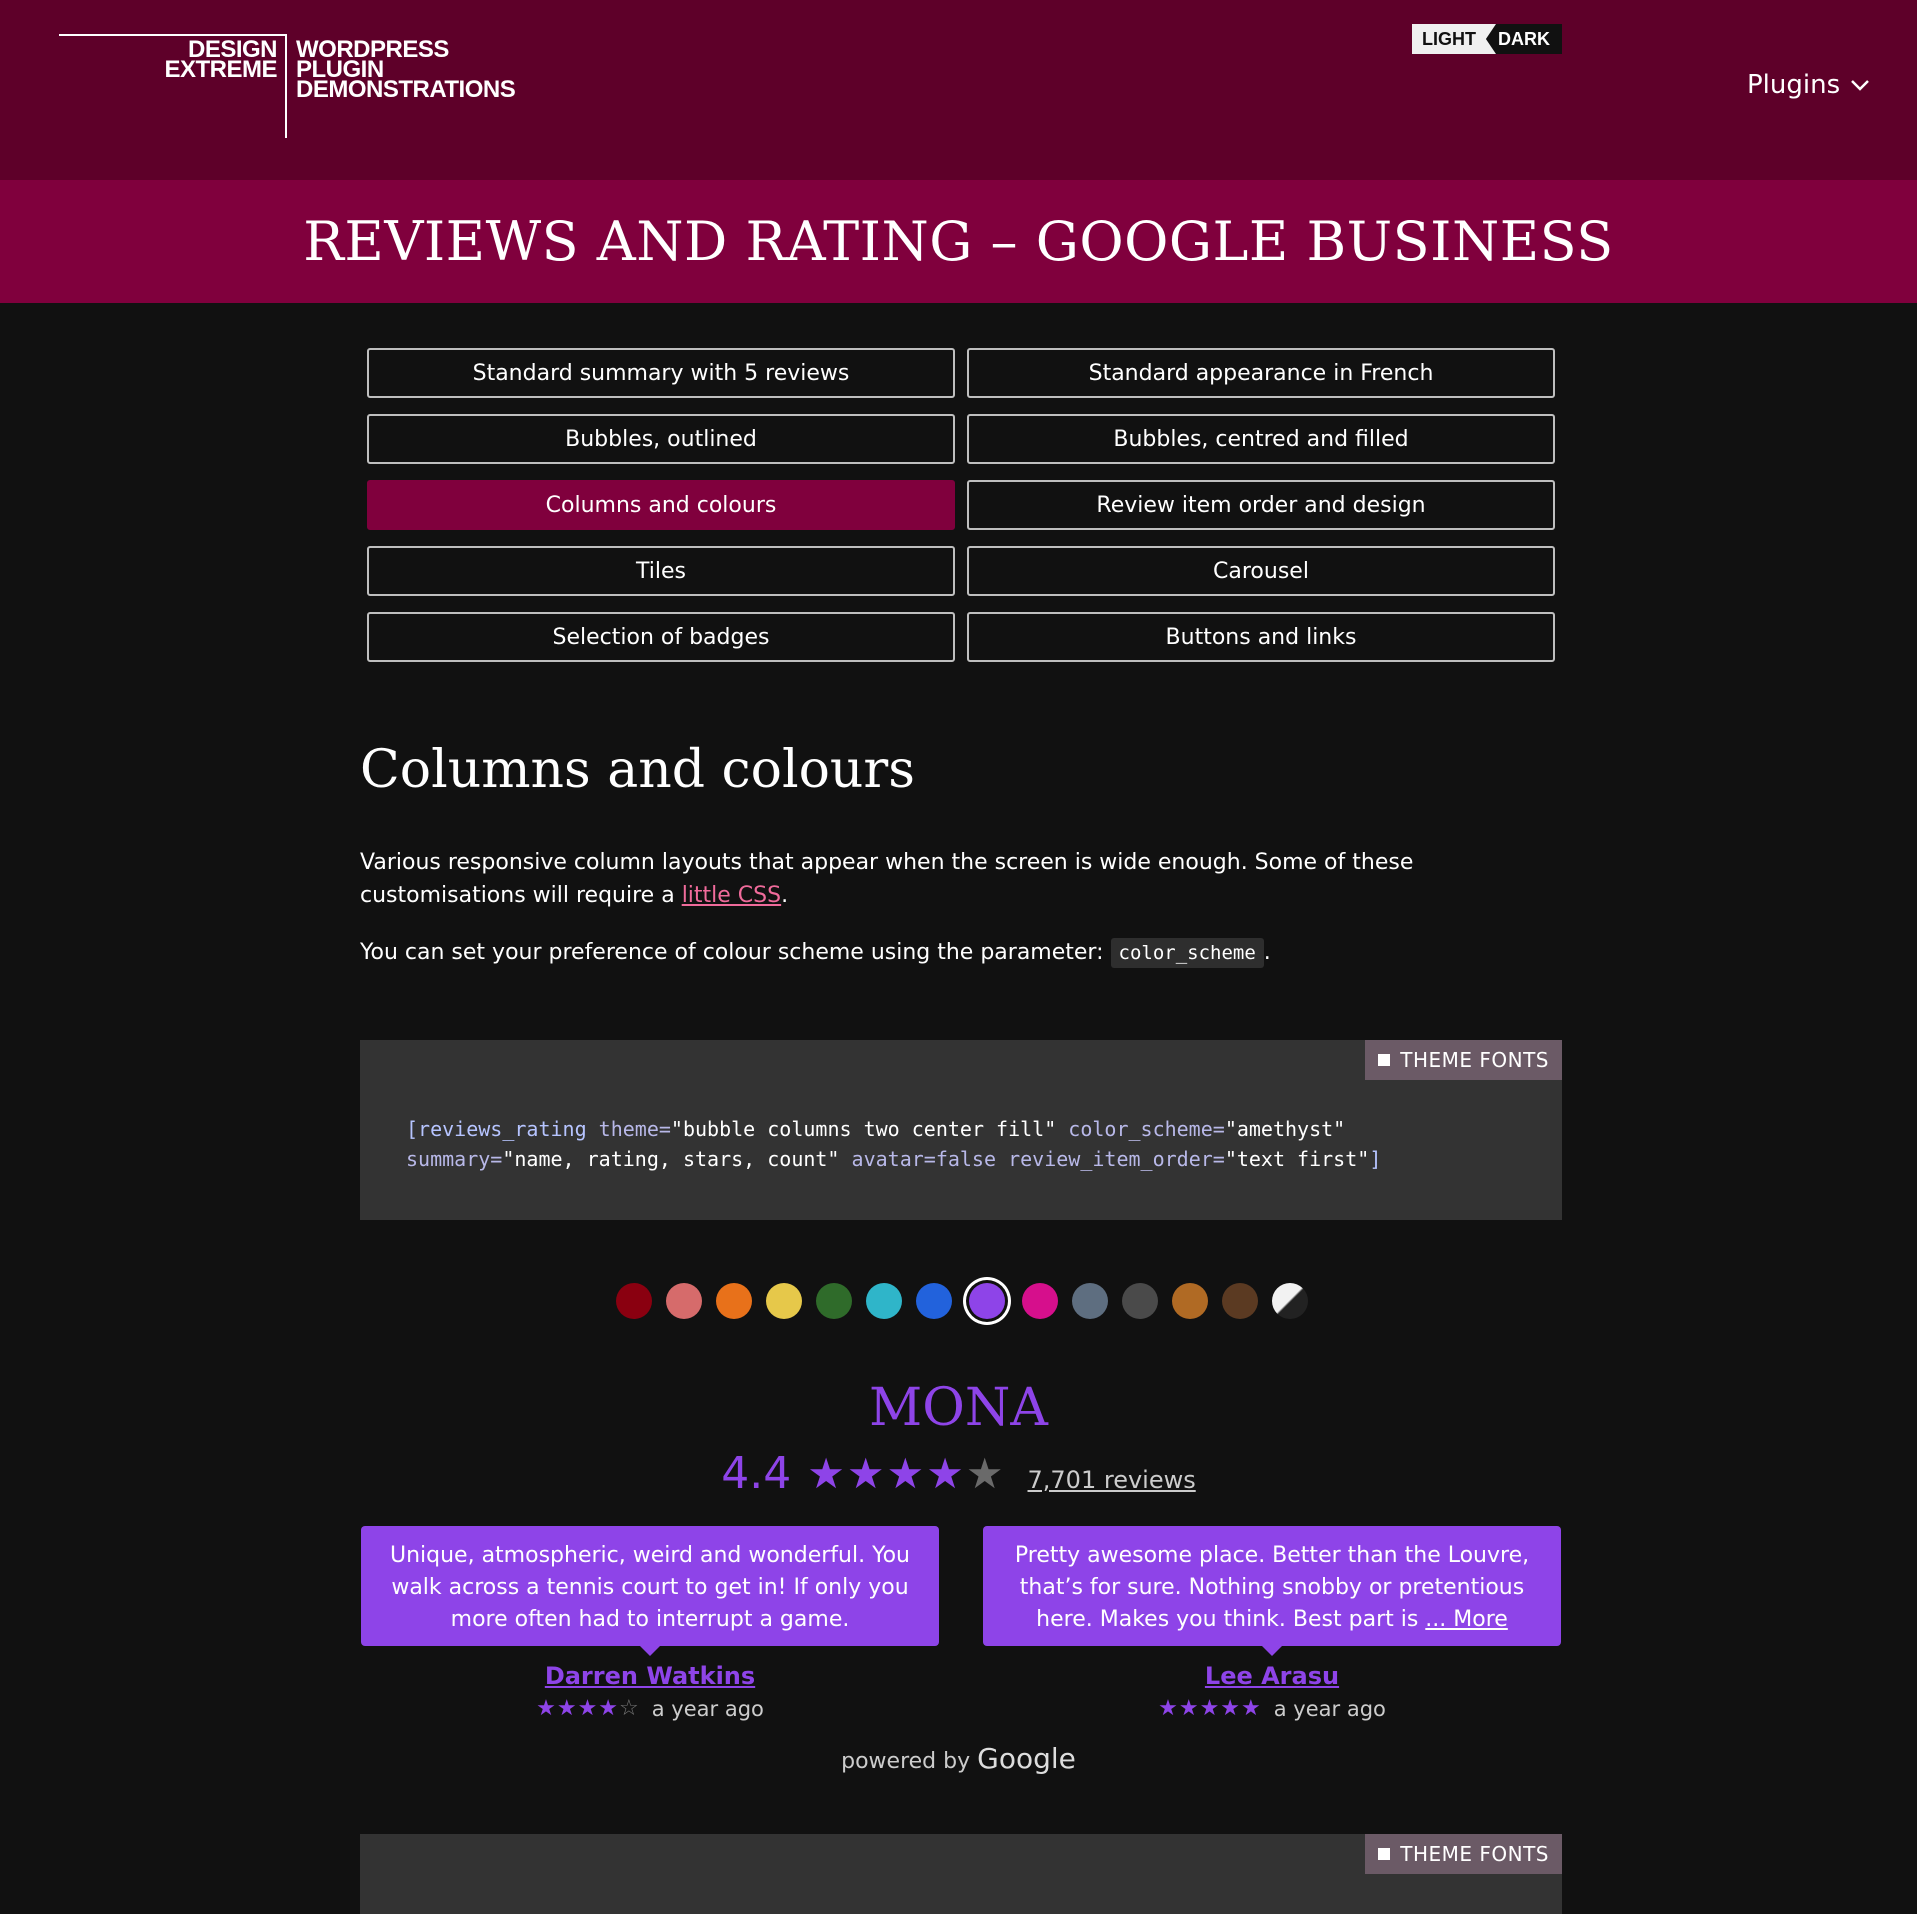 The width and height of the screenshot is (1917, 1914). What do you see at coordinates (650, 1676) in the screenshot?
I see `review-author-link: Darren Watkins` at bounding box center [650, 1676].